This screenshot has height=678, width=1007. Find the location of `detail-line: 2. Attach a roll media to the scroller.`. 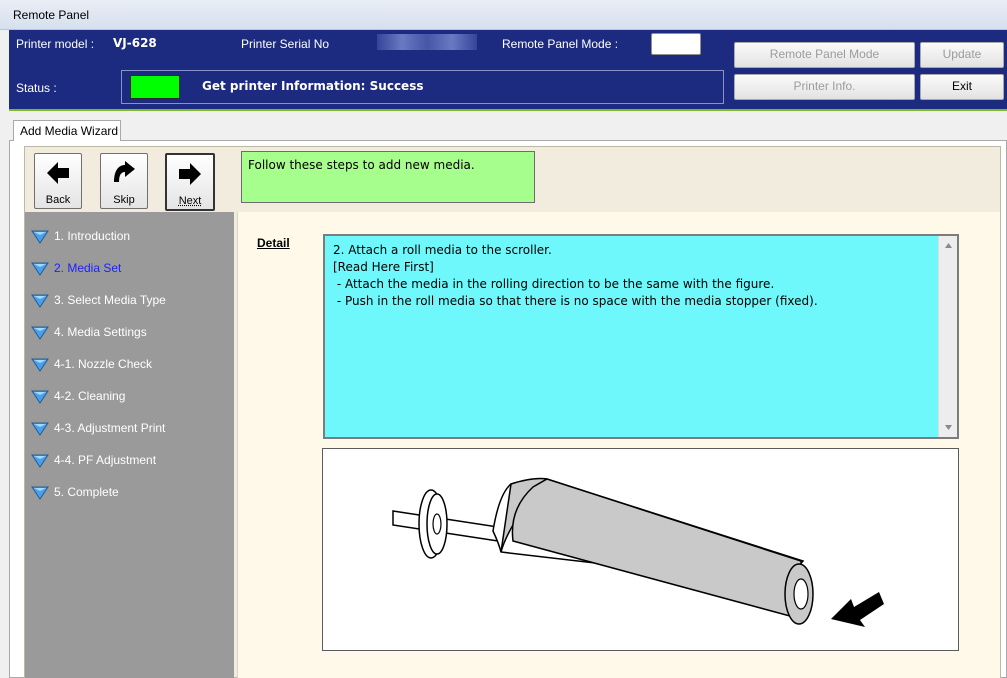

detail-line: 2. Attach a roll media to the scroller. is located at coordinates (442, 250).